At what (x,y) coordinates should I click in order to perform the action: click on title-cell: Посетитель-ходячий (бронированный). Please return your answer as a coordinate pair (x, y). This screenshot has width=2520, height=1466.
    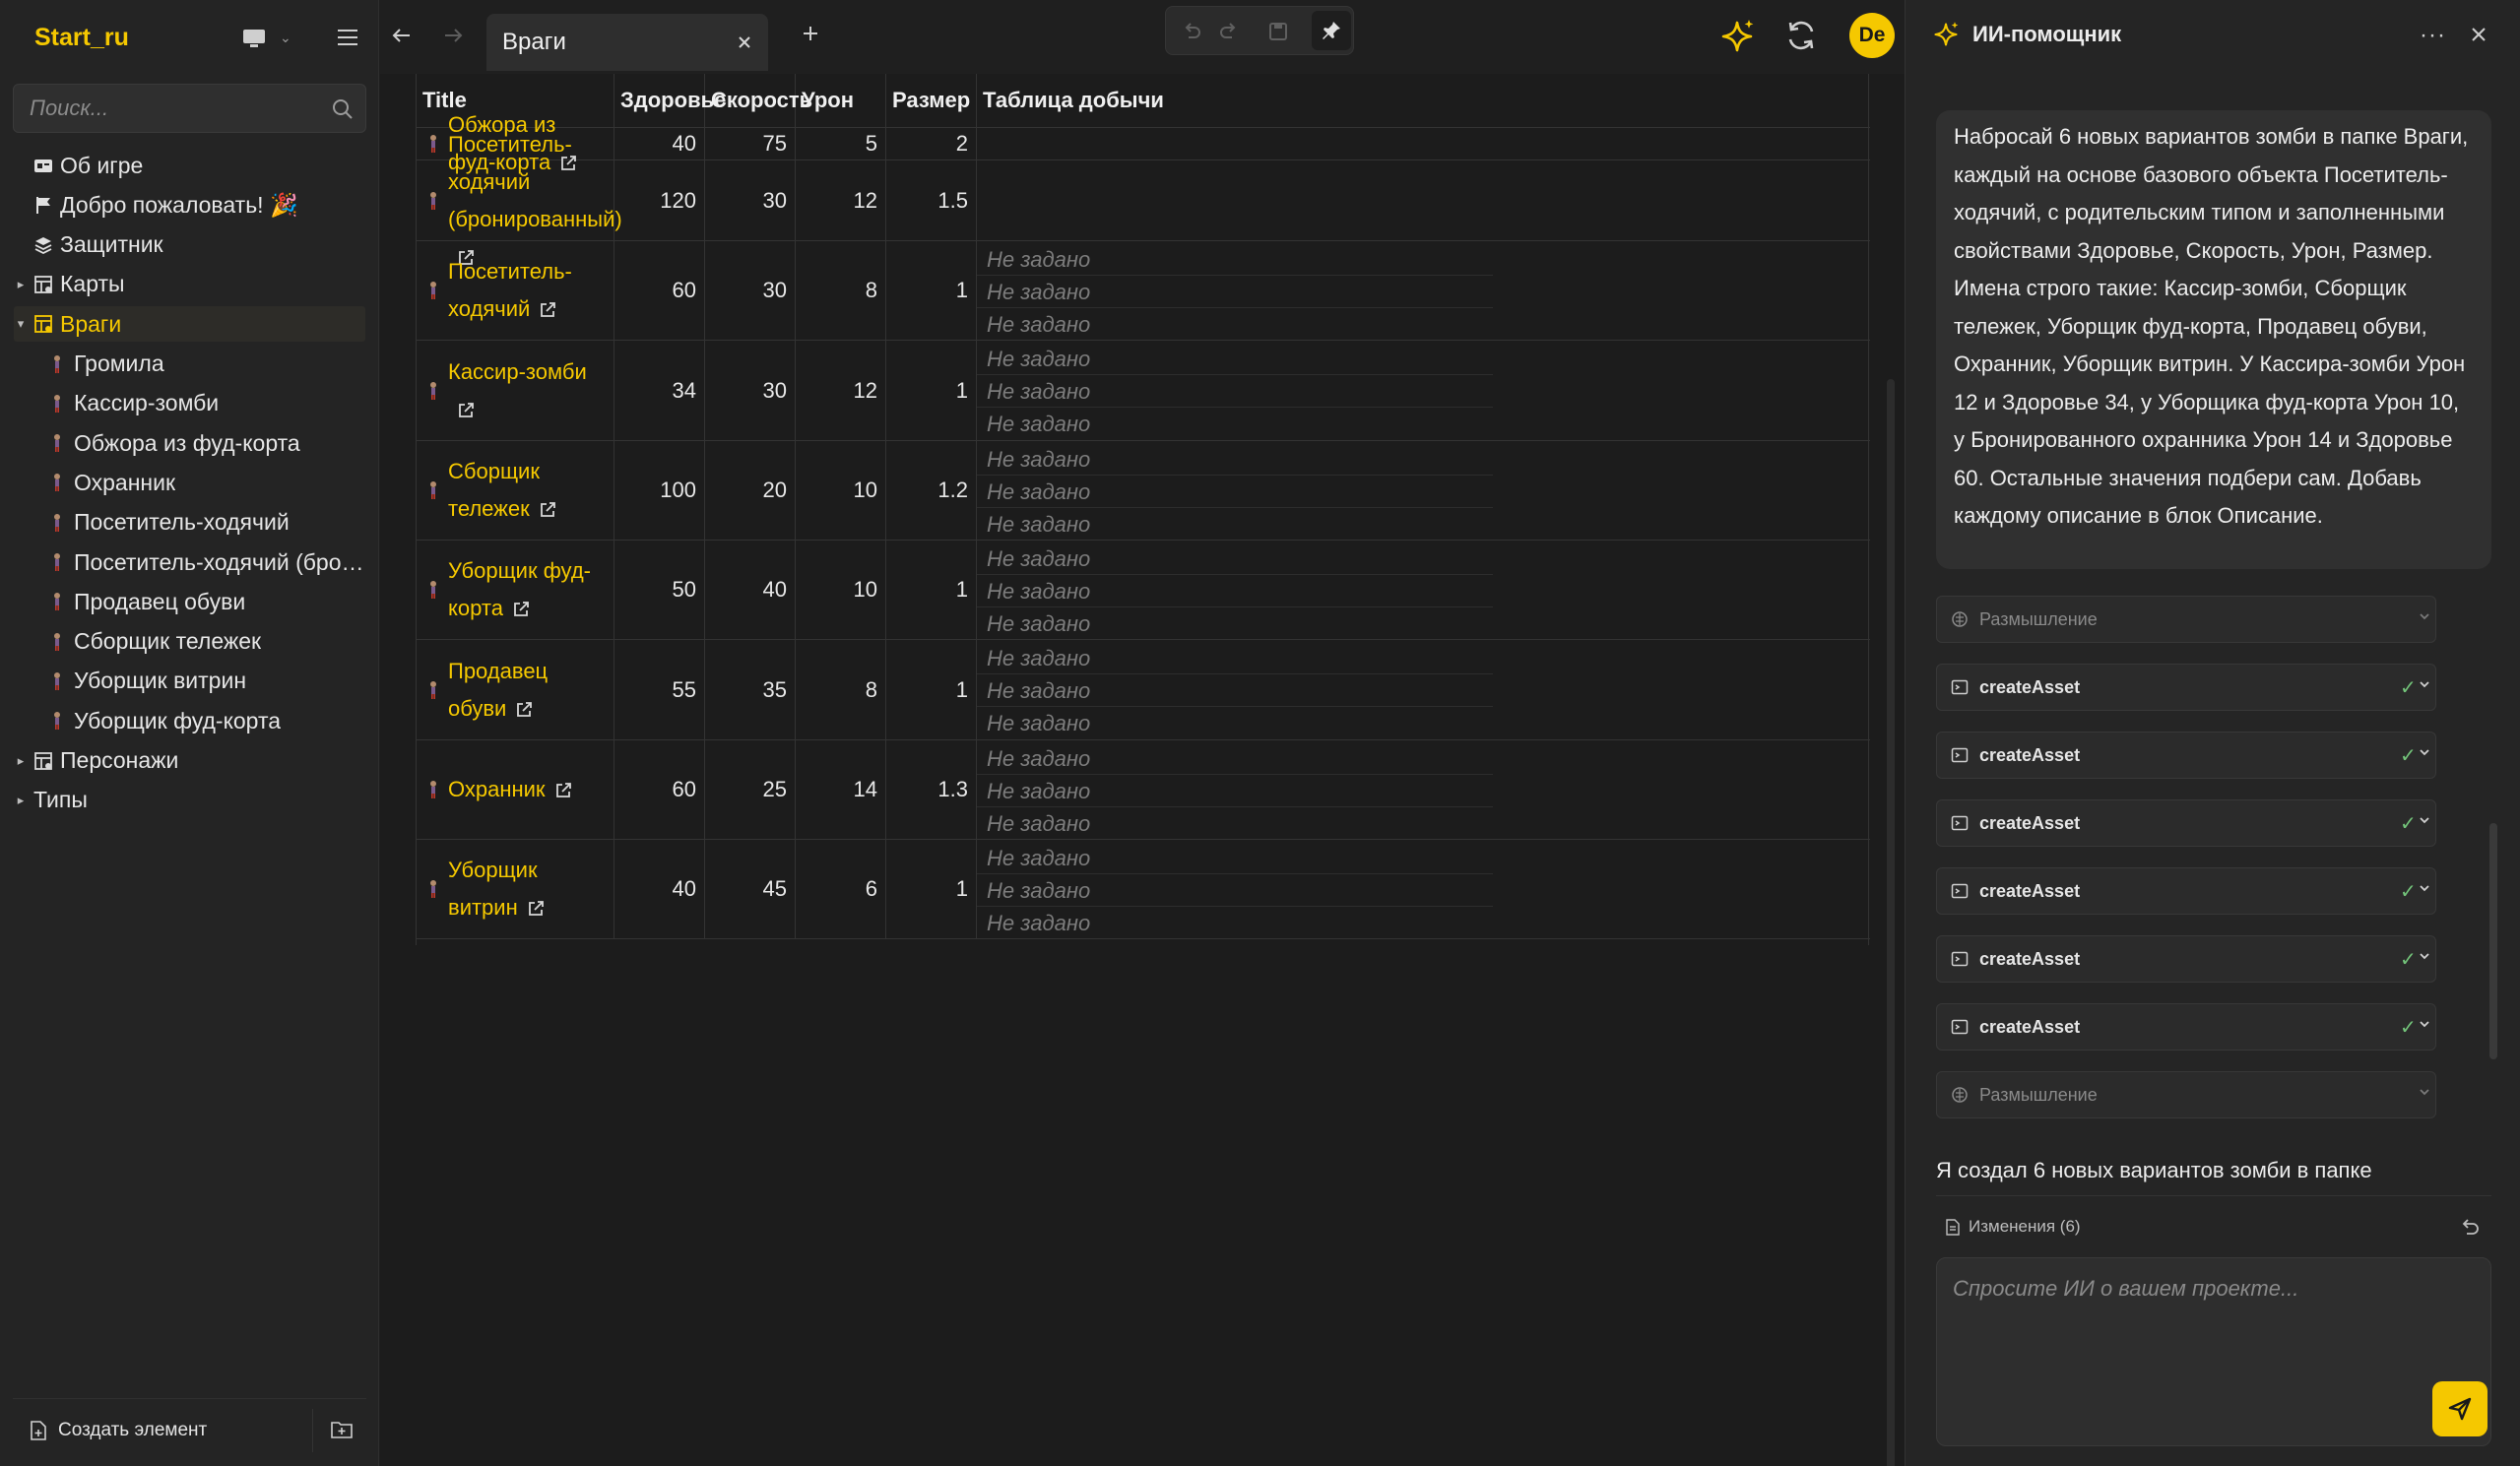
    Looking at the image, I should click on (519, 199).